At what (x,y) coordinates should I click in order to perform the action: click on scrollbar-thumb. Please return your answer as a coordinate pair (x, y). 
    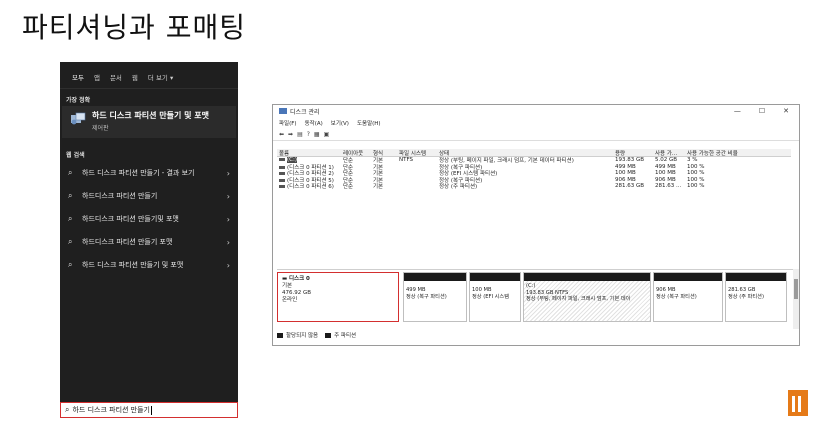
    Looking at the image, I should click on (796, 289).